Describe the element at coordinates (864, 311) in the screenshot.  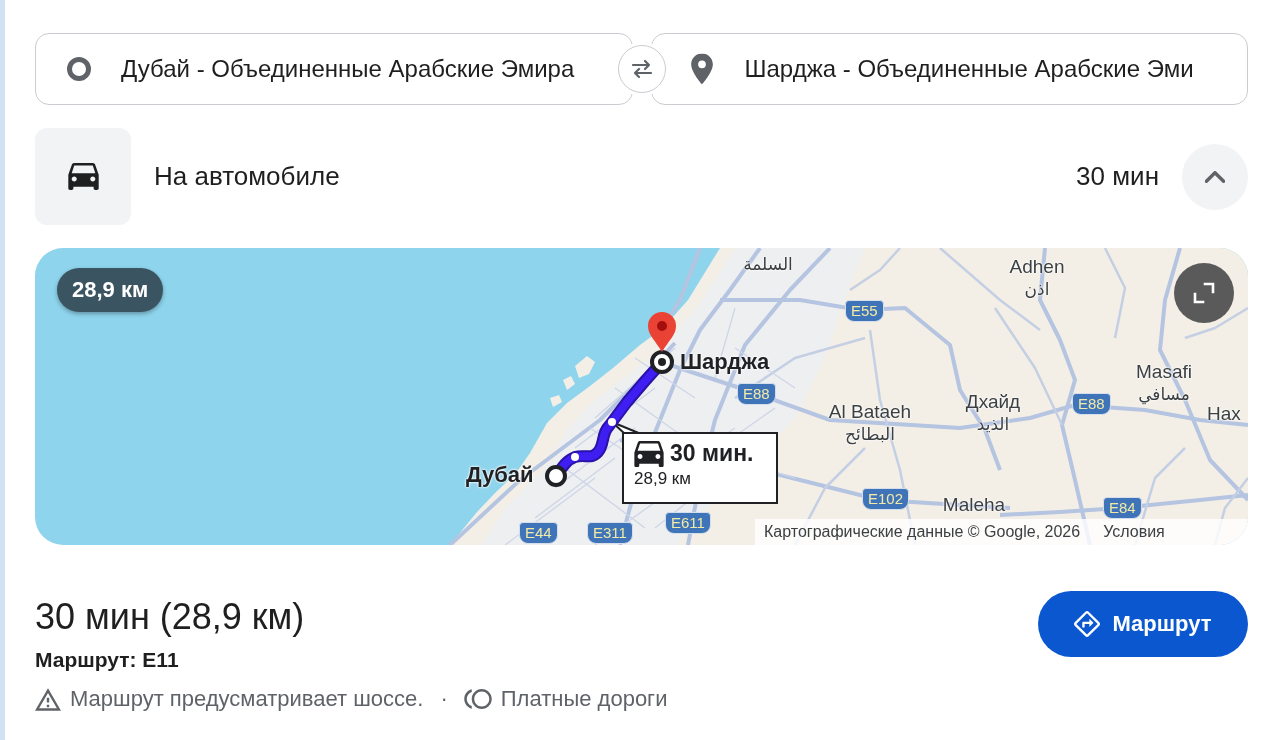
I see `road-shield: E55` at that location.